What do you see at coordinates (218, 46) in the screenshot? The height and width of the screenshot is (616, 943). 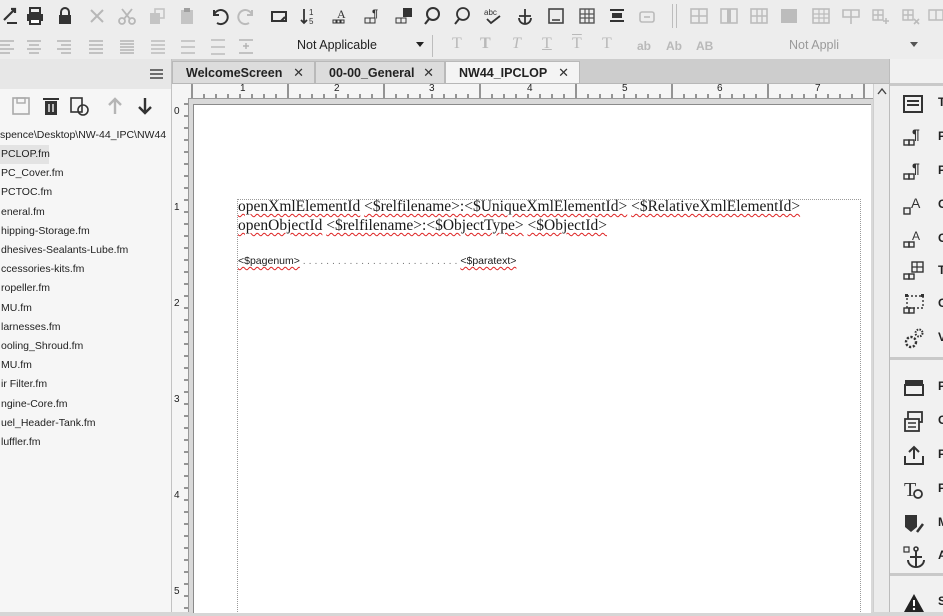 I see `line-spacing-wide-icon` at bounding box center [218, 46].